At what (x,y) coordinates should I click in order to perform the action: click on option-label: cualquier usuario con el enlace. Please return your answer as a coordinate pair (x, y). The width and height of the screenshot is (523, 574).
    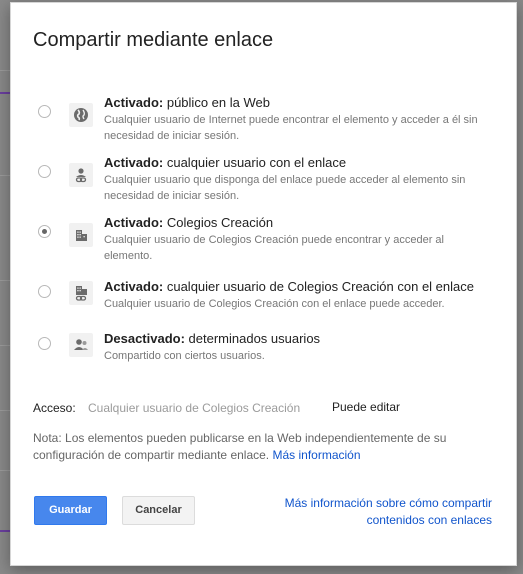
    Looking at the image, I should click on (255, 162).